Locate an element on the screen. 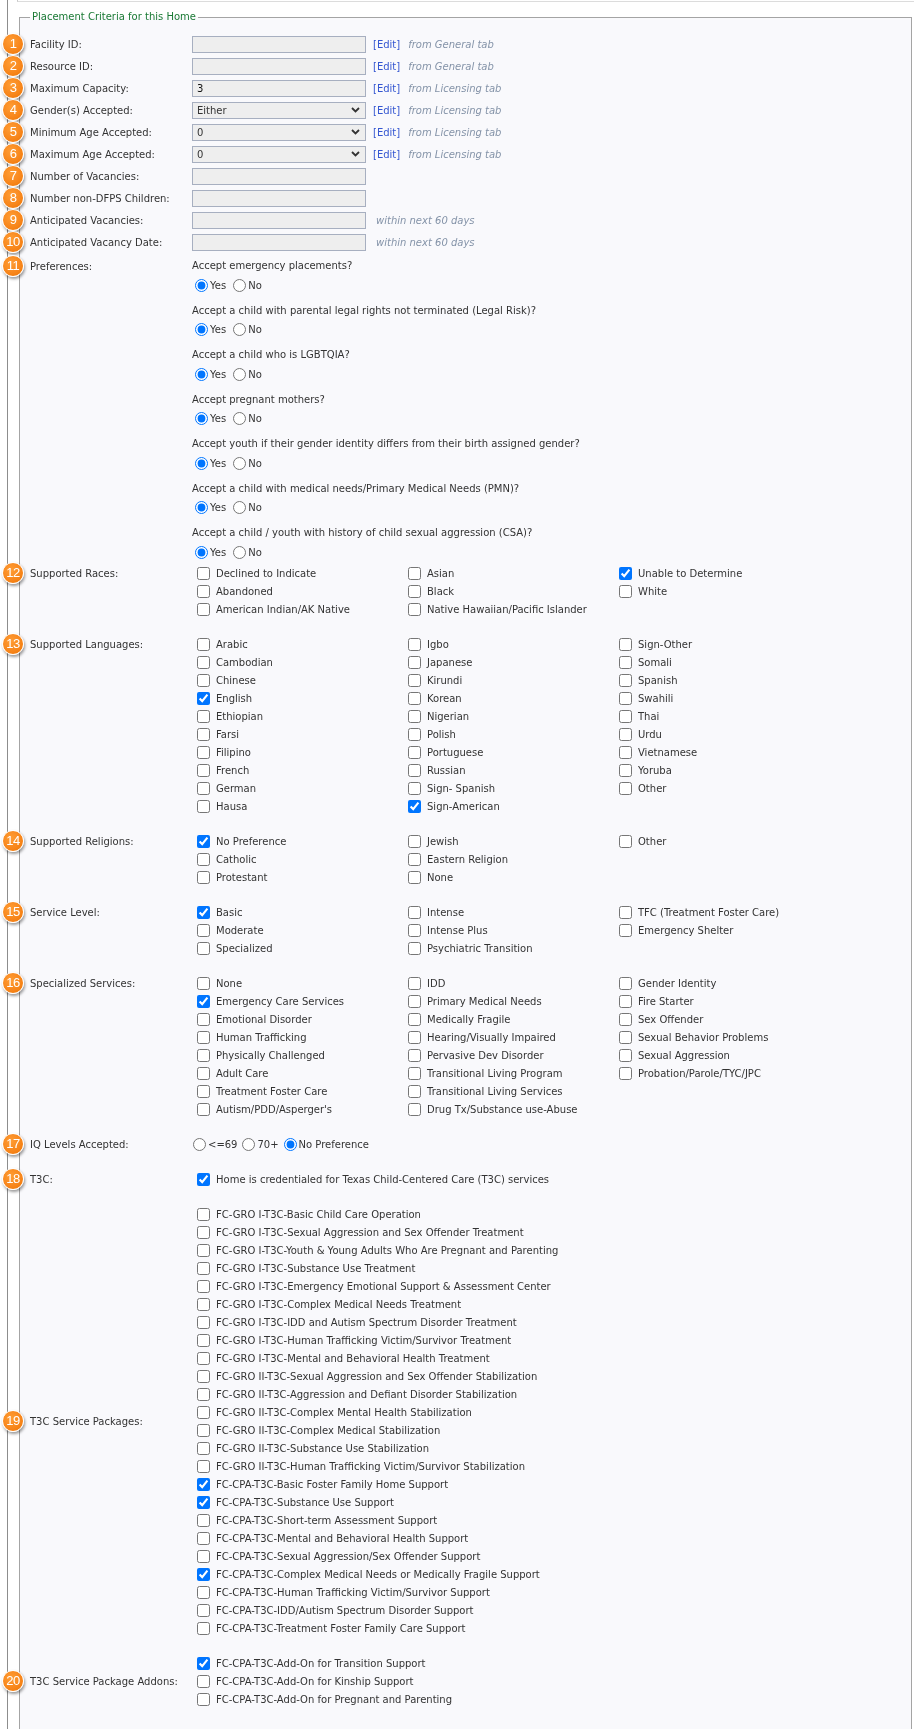 The height and width of the screenshot is (1729, 914). option-label: FC-GRO I-T3C-Substance Use Treatment is located at coordinates (316, 1268).